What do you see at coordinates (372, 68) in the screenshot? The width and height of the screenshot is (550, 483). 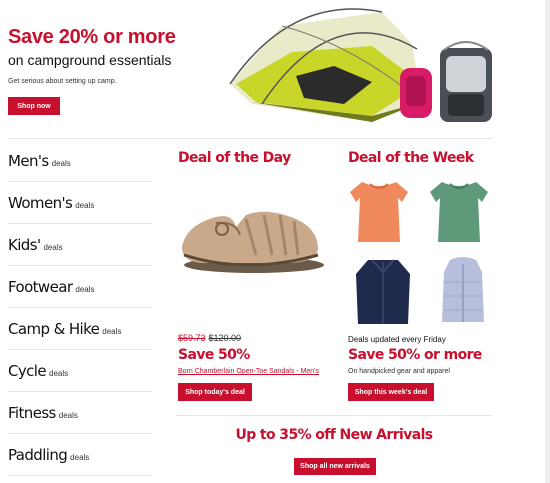 I see `tent-and-backpacks-image` at bounding box center [372, 68].